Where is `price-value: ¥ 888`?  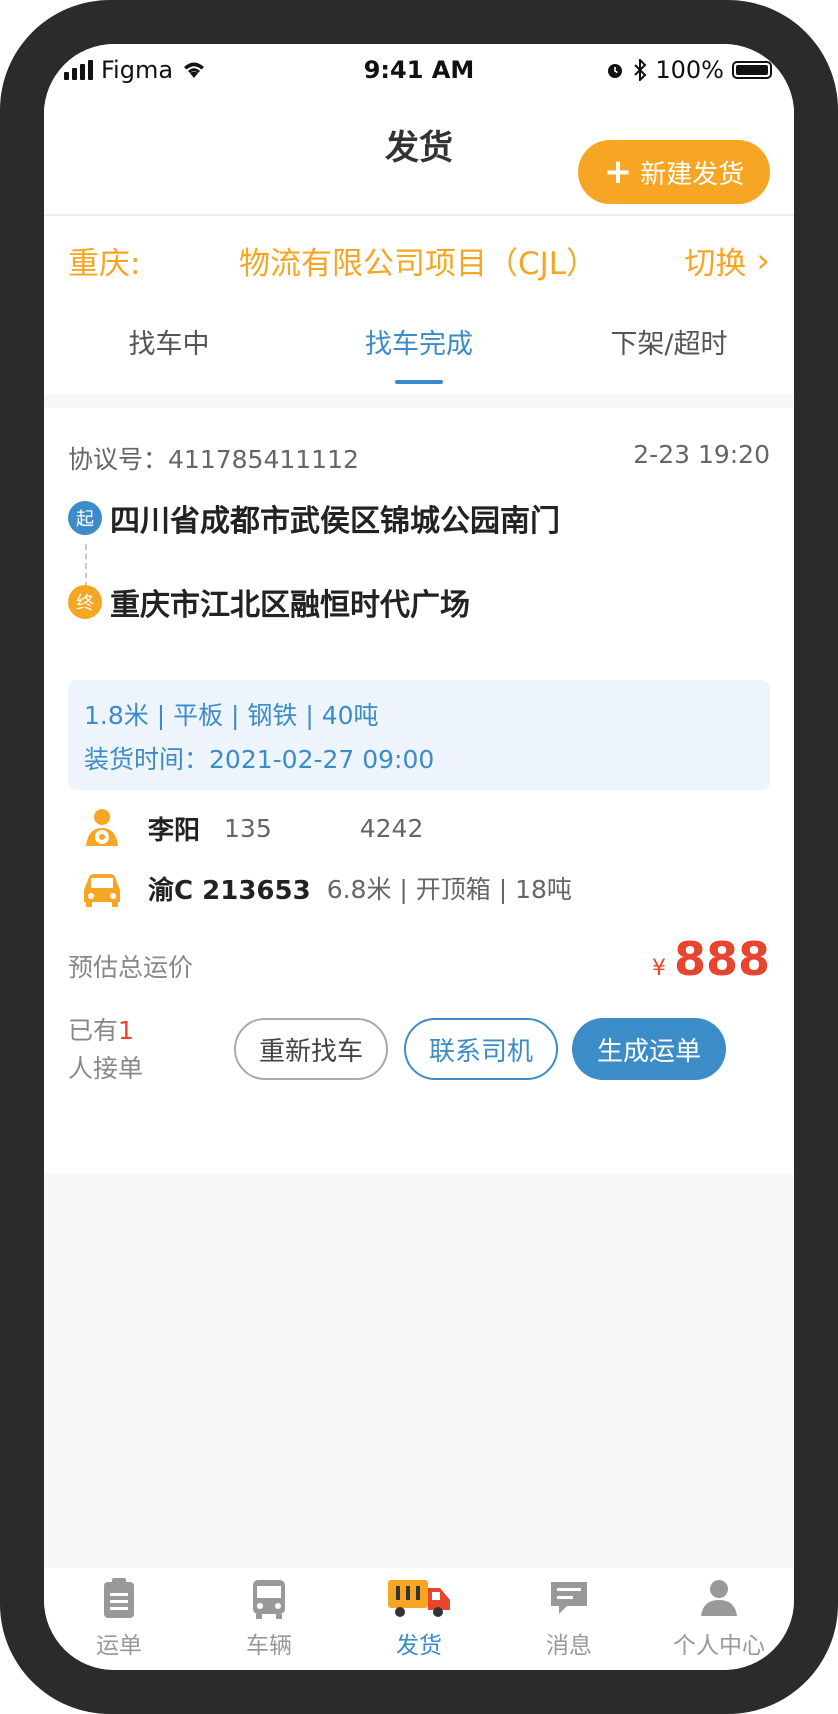
price-value: ¥ 888 is located at coordinates (711, 959).